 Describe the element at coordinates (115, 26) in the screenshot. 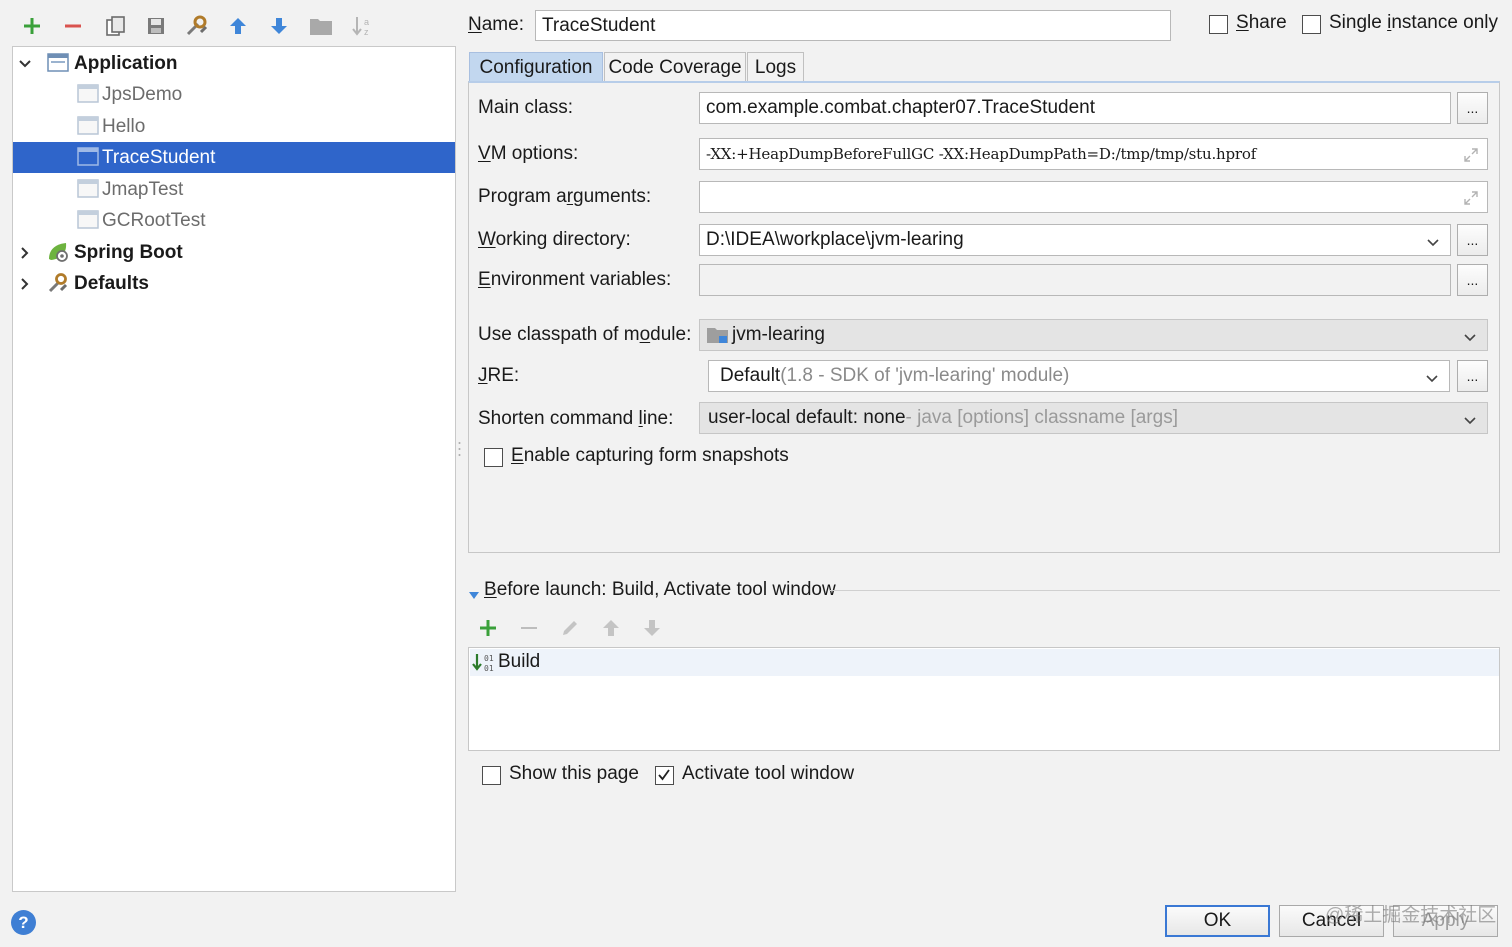

I see `copy-icon` at that location.